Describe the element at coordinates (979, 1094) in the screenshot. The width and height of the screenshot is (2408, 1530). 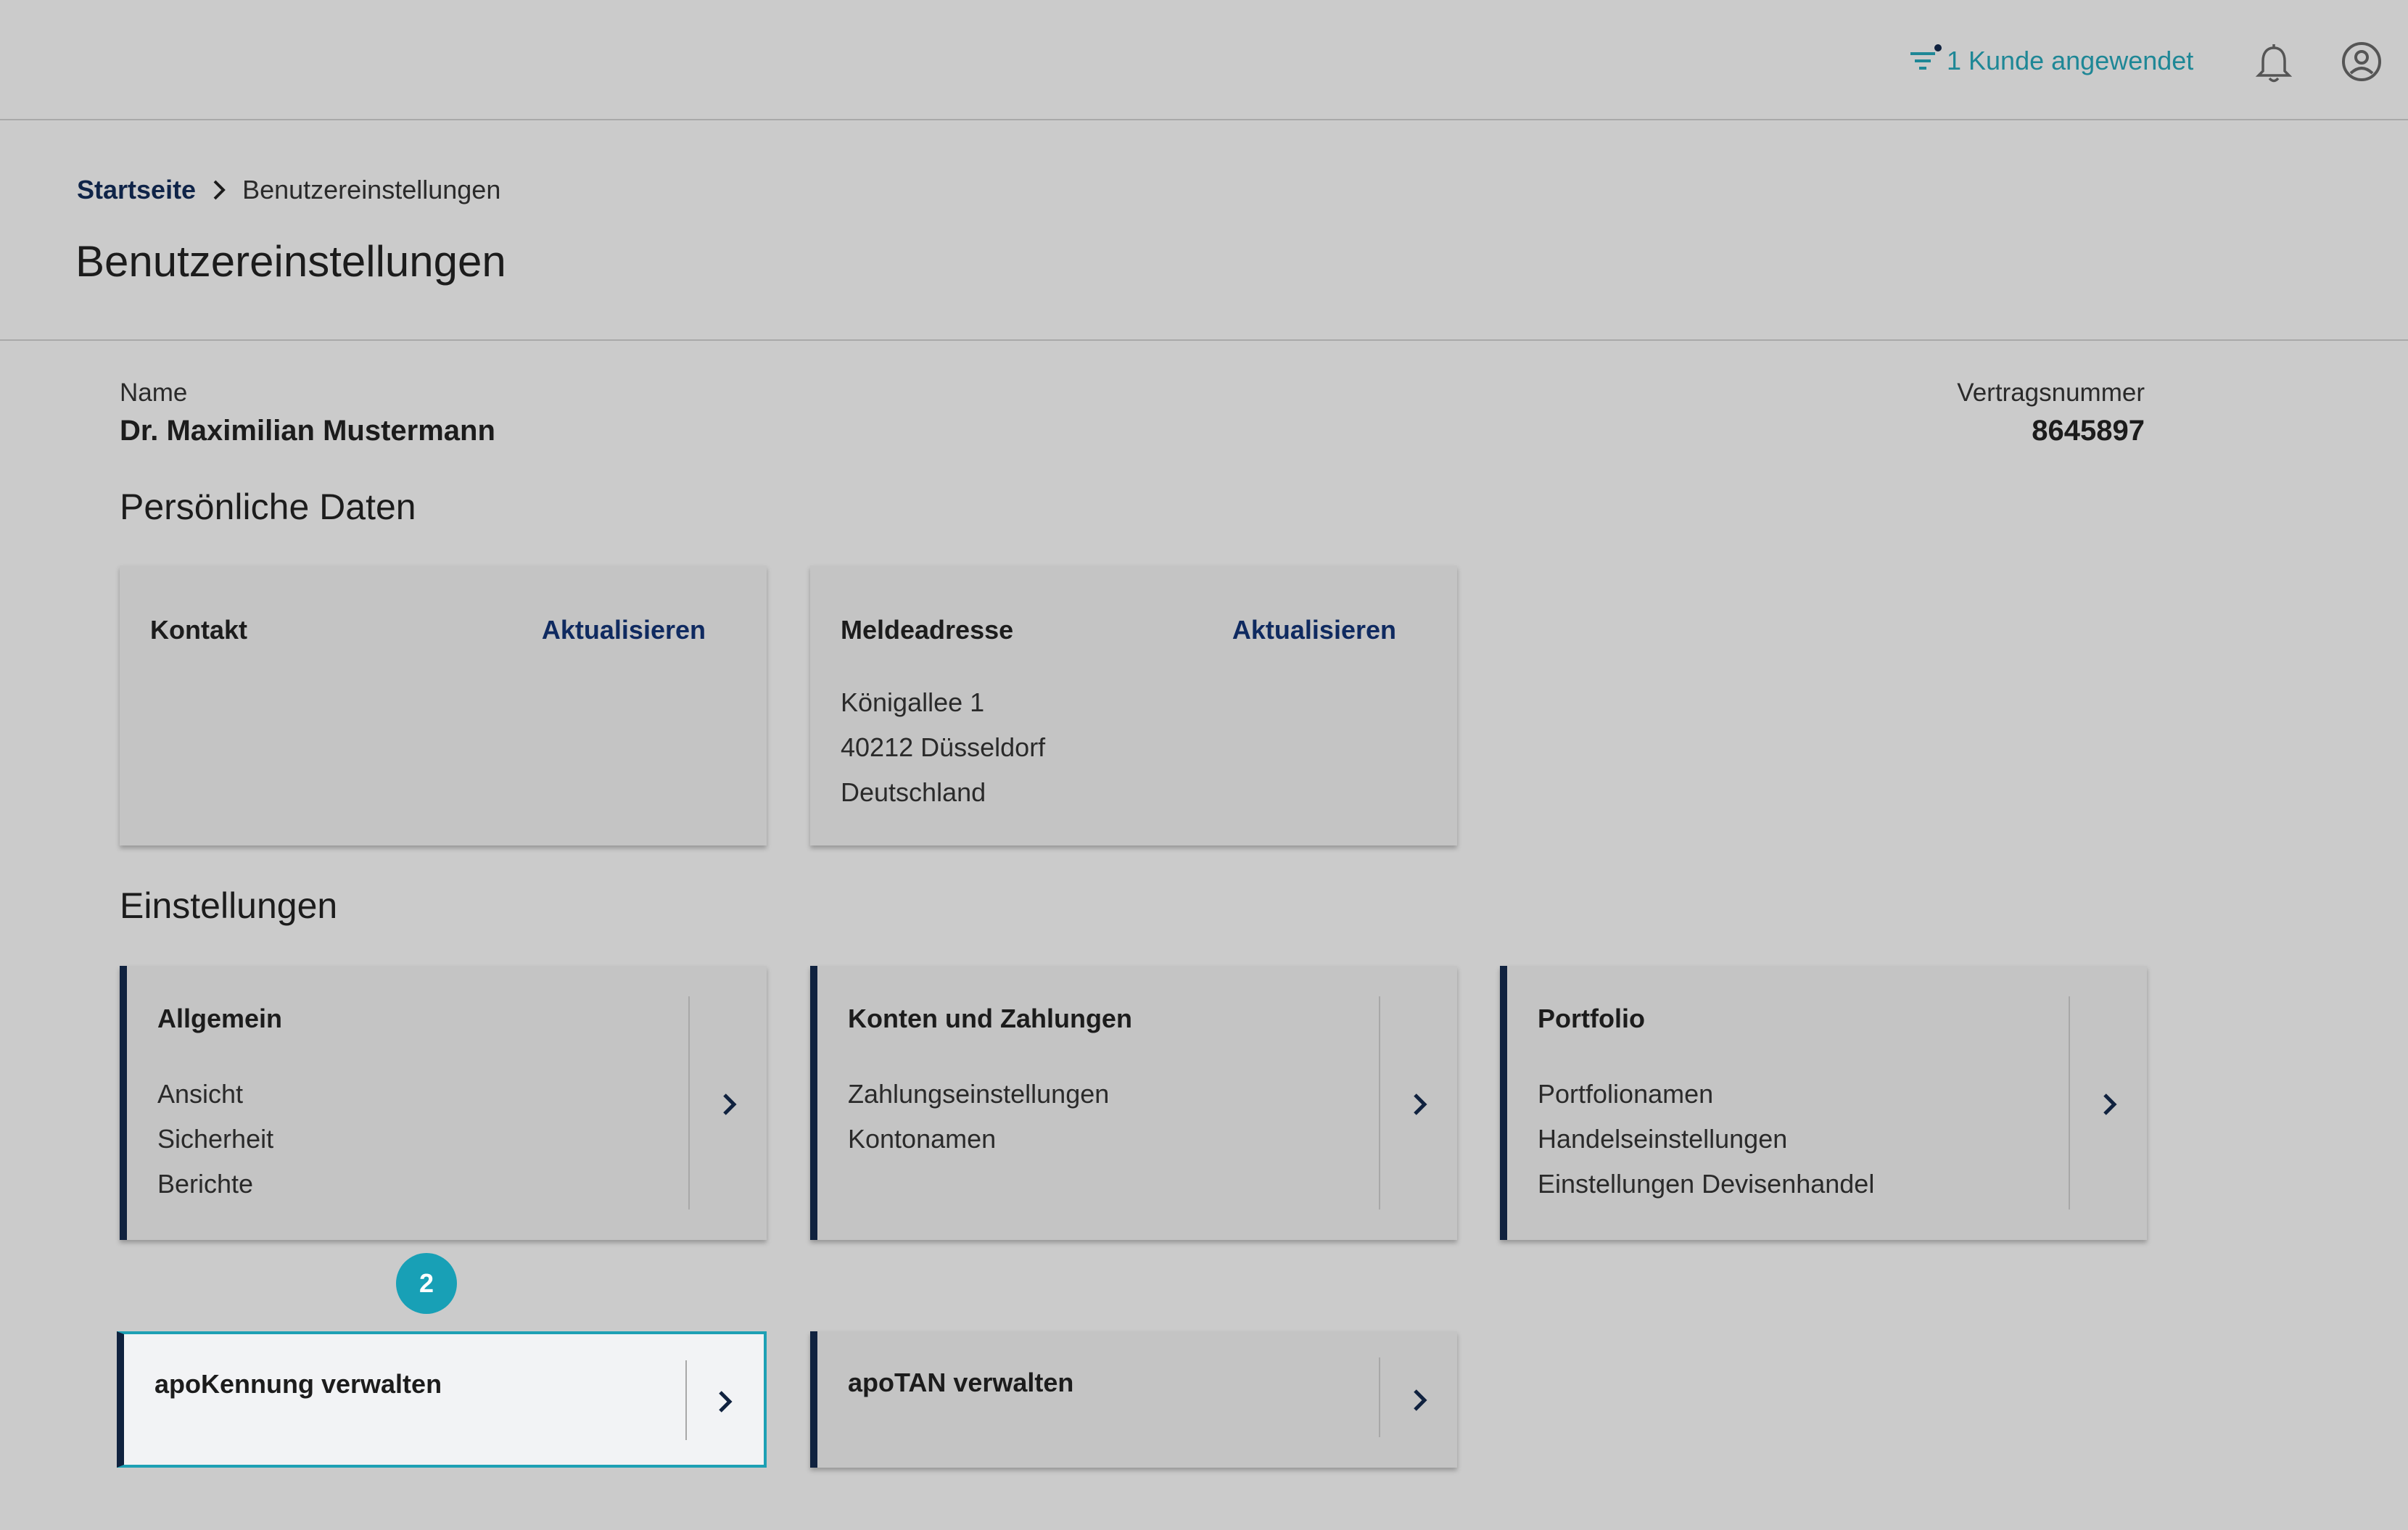
I see `settings-card-item: Zahlungseinstellungen` at that location.